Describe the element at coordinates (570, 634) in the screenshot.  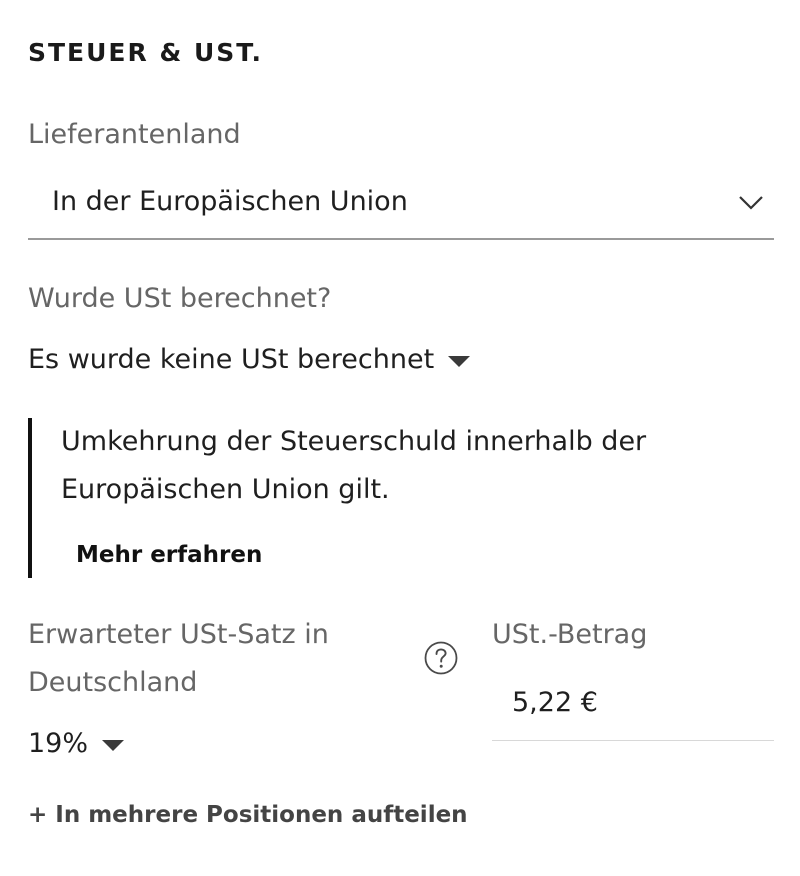
I see `vat-amount-label: USt.-Betrag` at that location.